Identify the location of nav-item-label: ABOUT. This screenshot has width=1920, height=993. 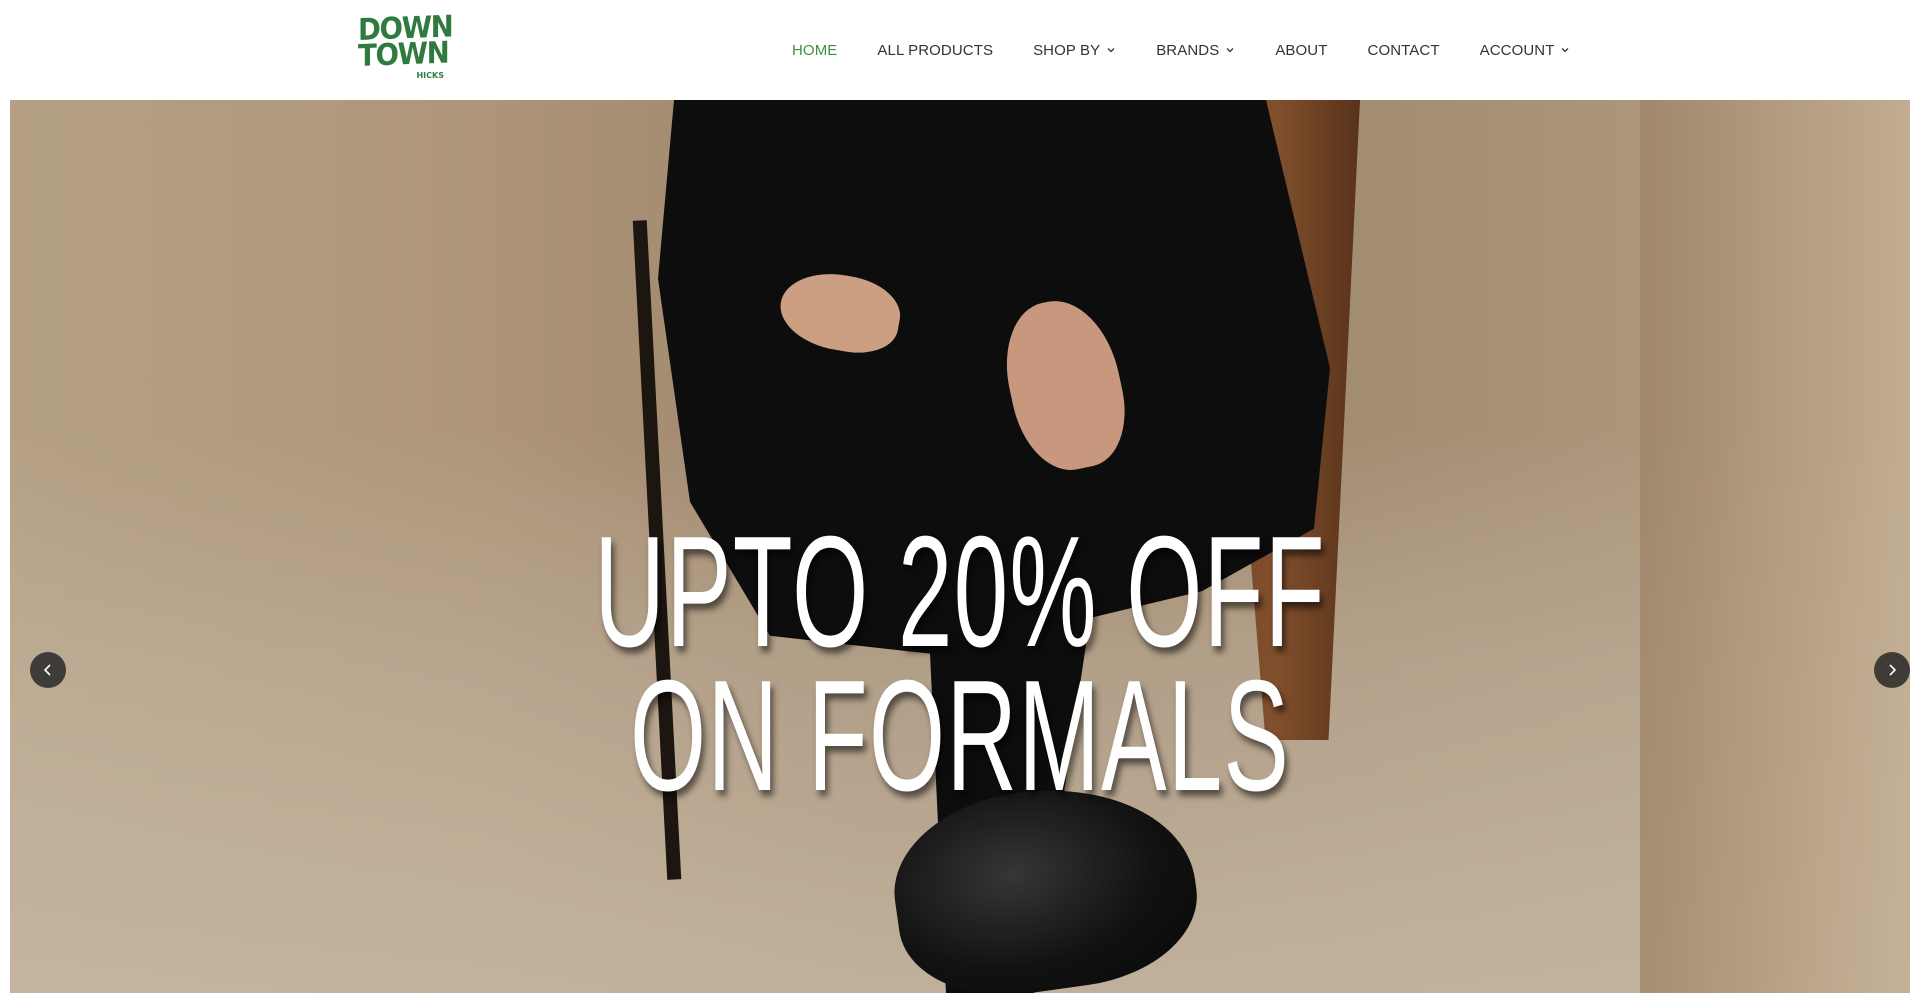
(1301, 50).